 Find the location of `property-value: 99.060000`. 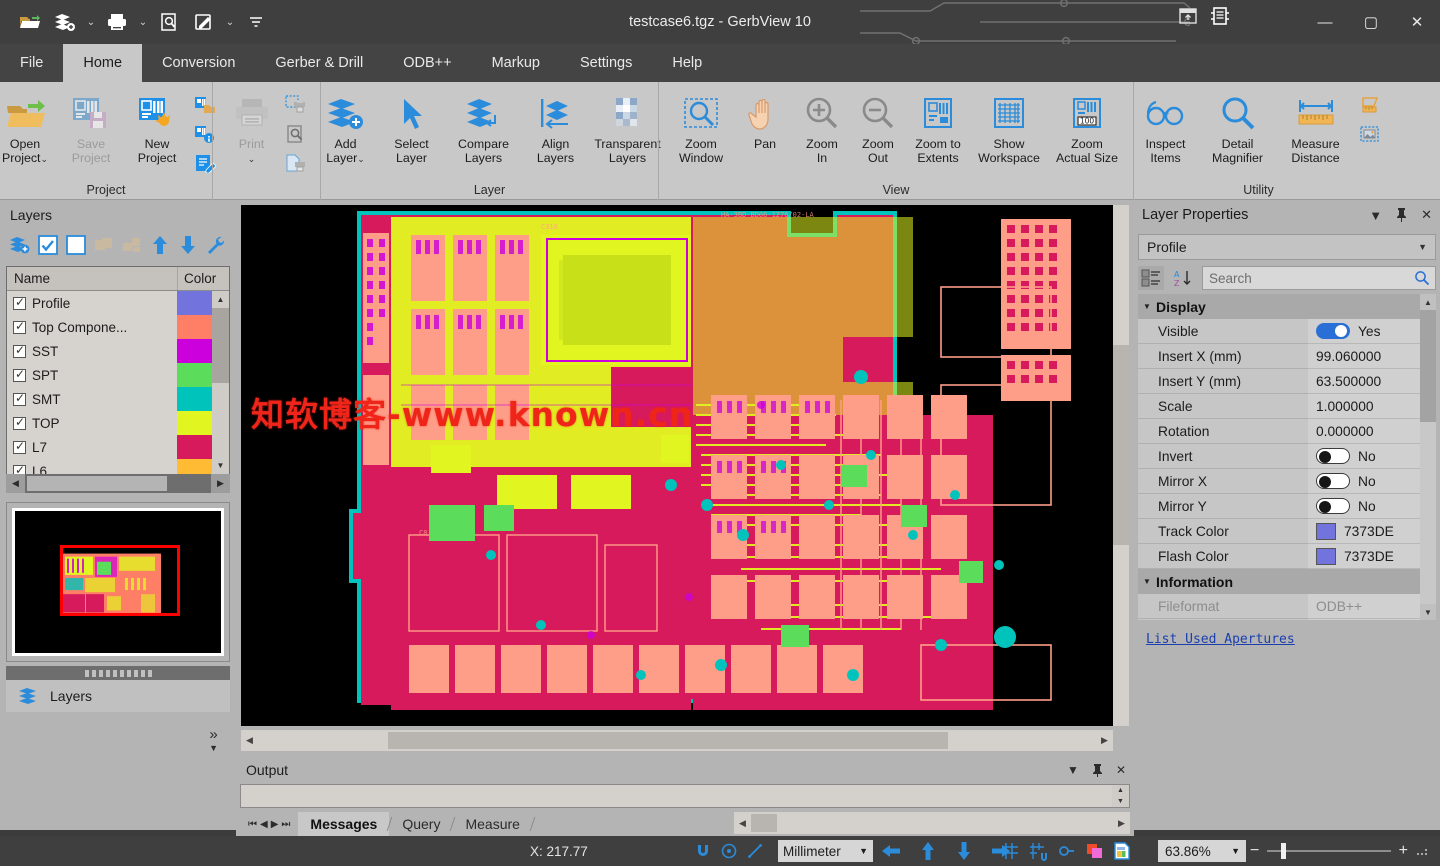

property-value: 99.060000 is located at coordinates (1372, 356).